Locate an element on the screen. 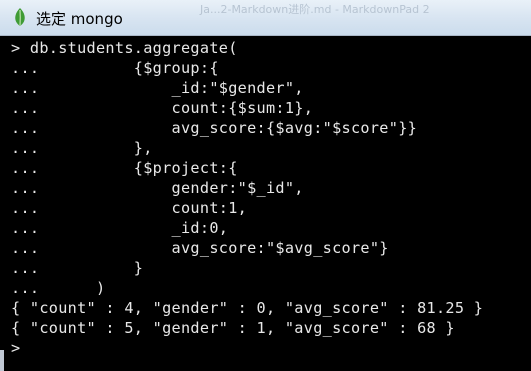  background-window-title: Ja...2-Markdown进阶.md - MarkdownPad 2 is located at coordinates (315, 9).